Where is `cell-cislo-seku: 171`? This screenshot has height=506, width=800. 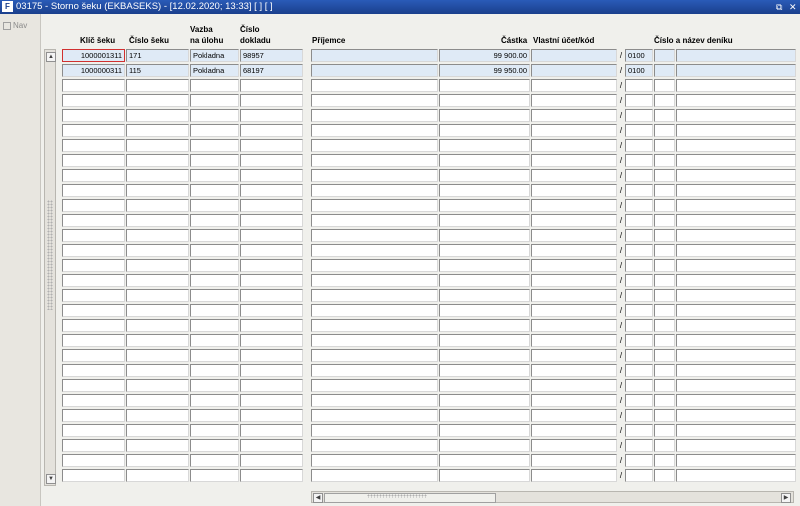
cell-cislo-seku: 171 is located at coordinates (157, 55).